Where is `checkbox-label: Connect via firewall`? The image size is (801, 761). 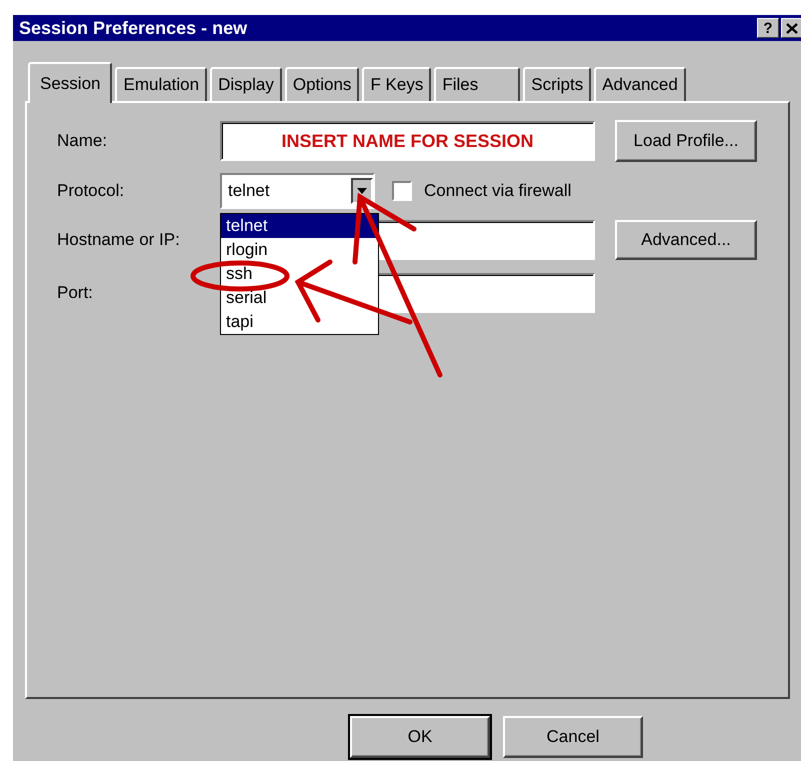
checkbox-label: Connect via firewall is located at coordinates (498, 191).